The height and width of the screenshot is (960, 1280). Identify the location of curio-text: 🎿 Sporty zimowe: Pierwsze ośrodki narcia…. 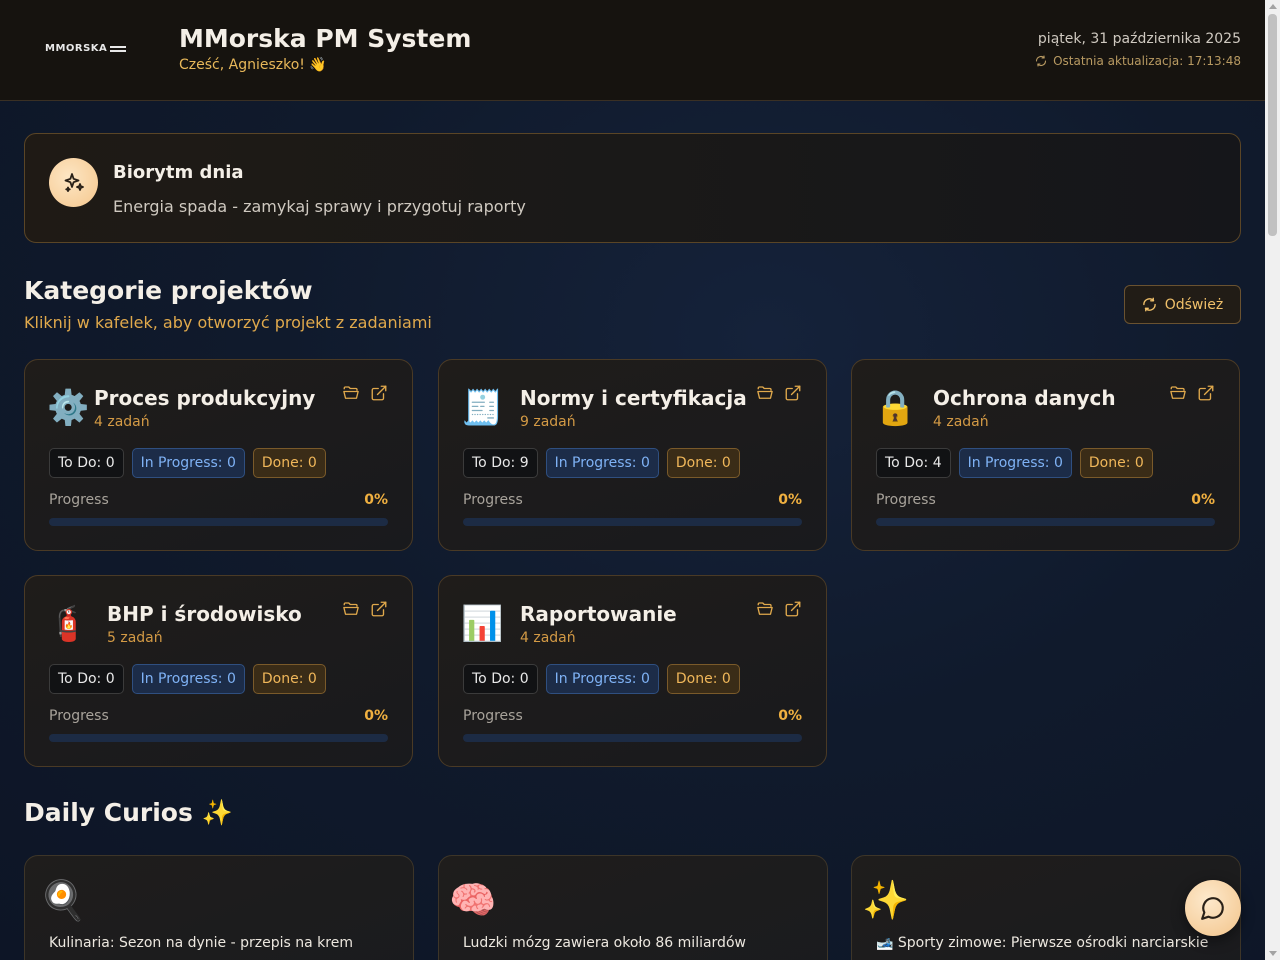
(1042, 943).